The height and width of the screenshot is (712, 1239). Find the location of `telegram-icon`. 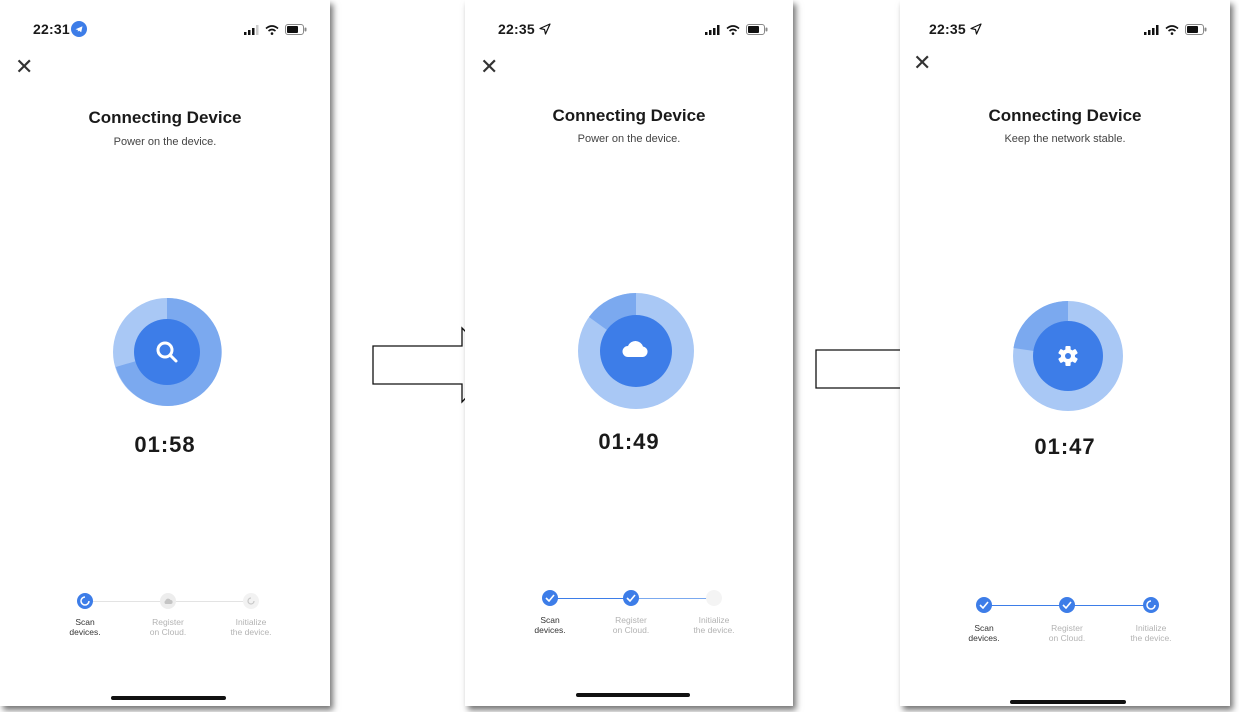

telegram-icon is located at coordinates (79, 31).